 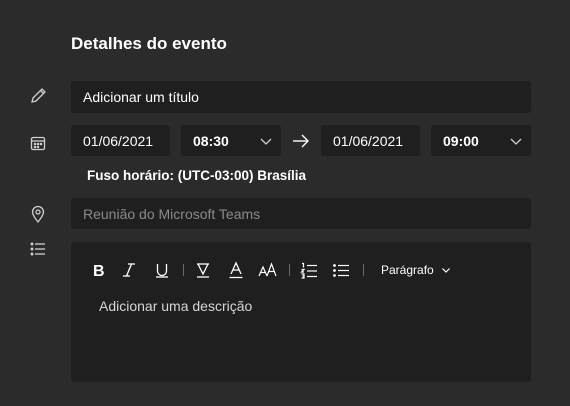 What do you see at coordinates (38, 143) in the screenshot?
I see `calendar-icon` at bounding box center [38, 143].